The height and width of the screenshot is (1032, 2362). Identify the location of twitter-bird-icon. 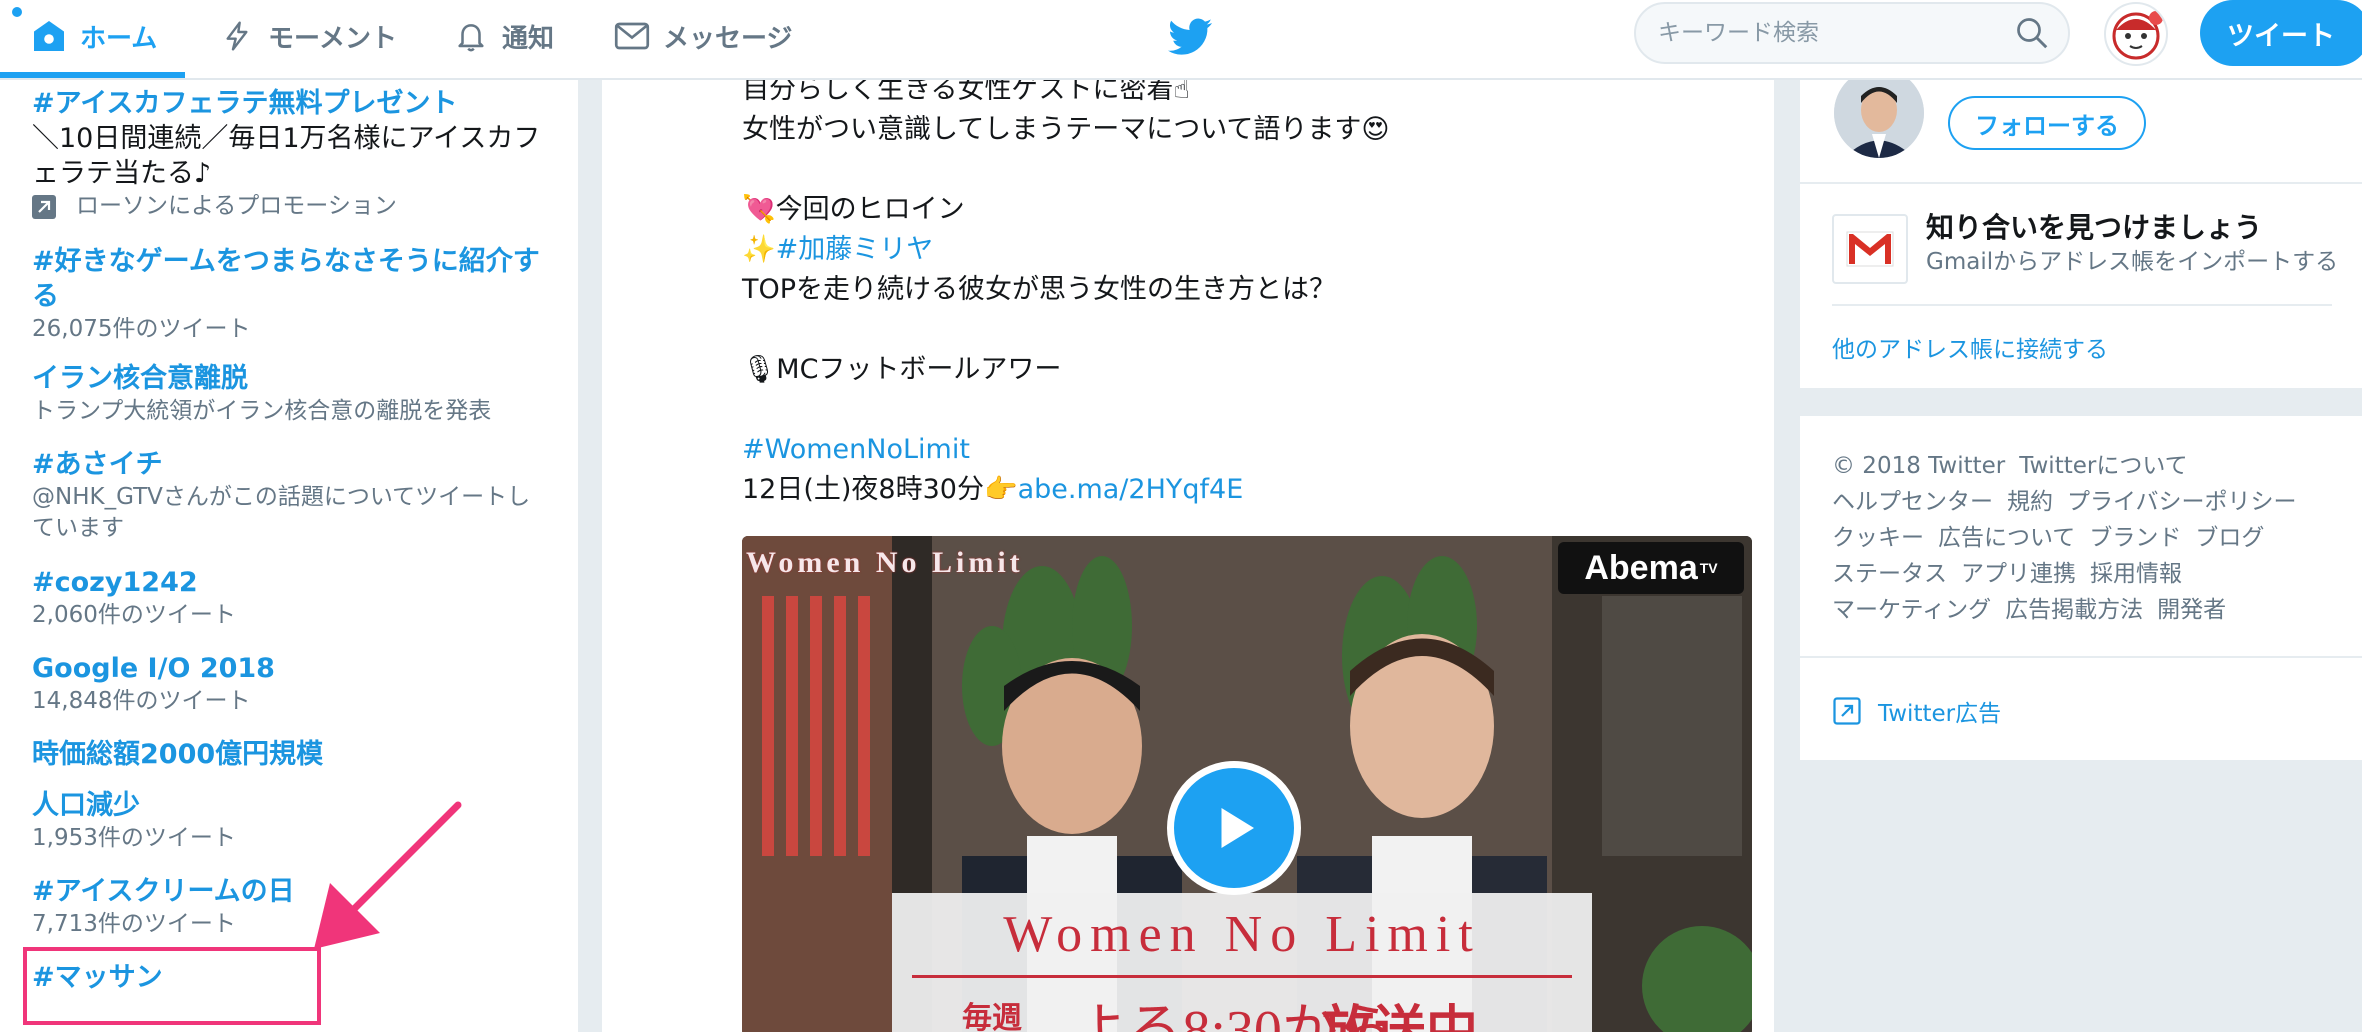
(1190, 36).